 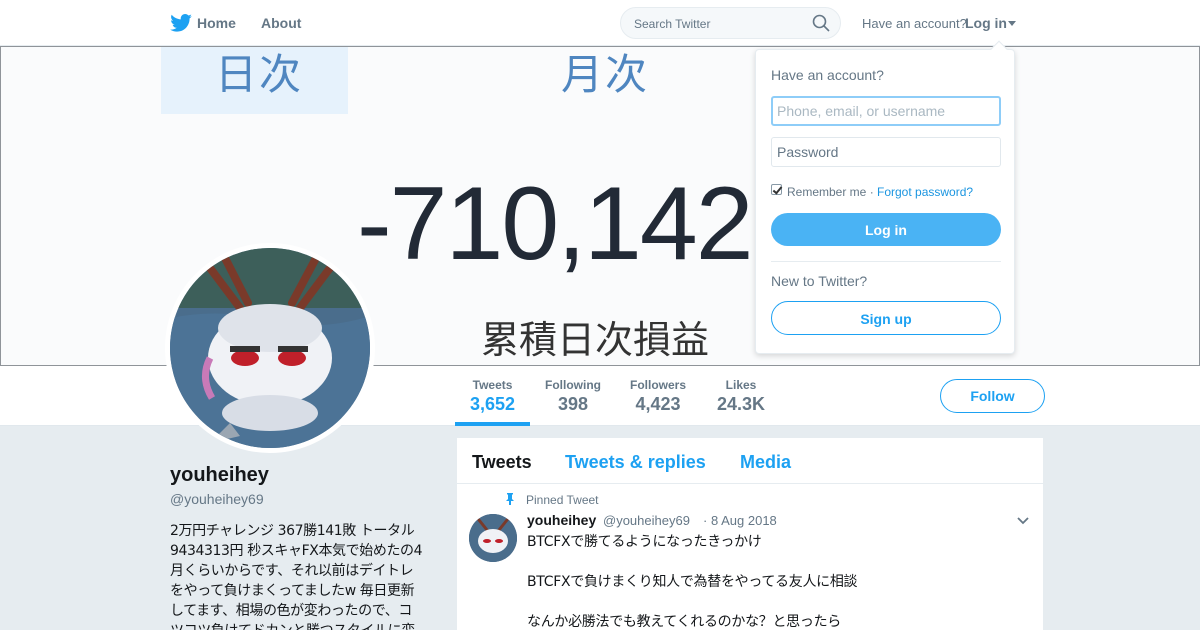 I want to click on avatar, so click(x=270, y=348).